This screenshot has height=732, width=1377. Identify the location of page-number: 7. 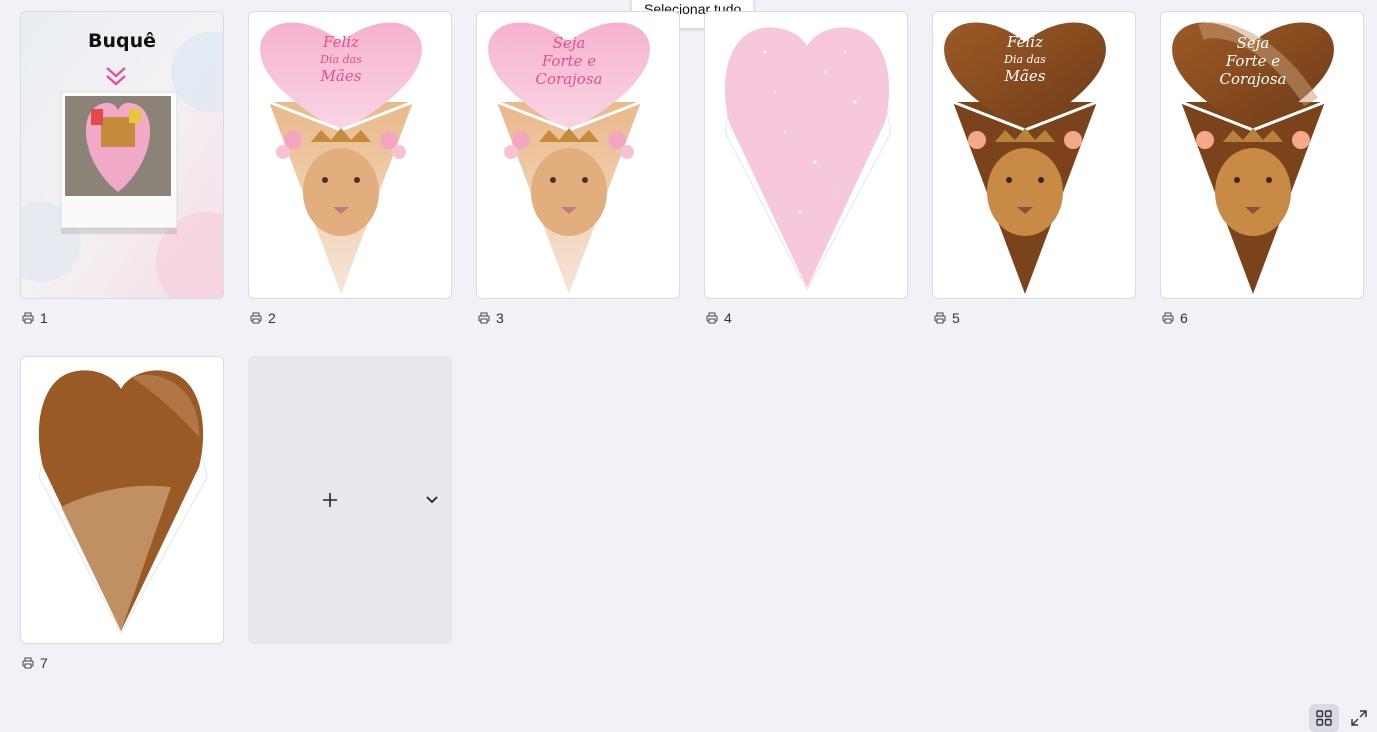
(44, 663).